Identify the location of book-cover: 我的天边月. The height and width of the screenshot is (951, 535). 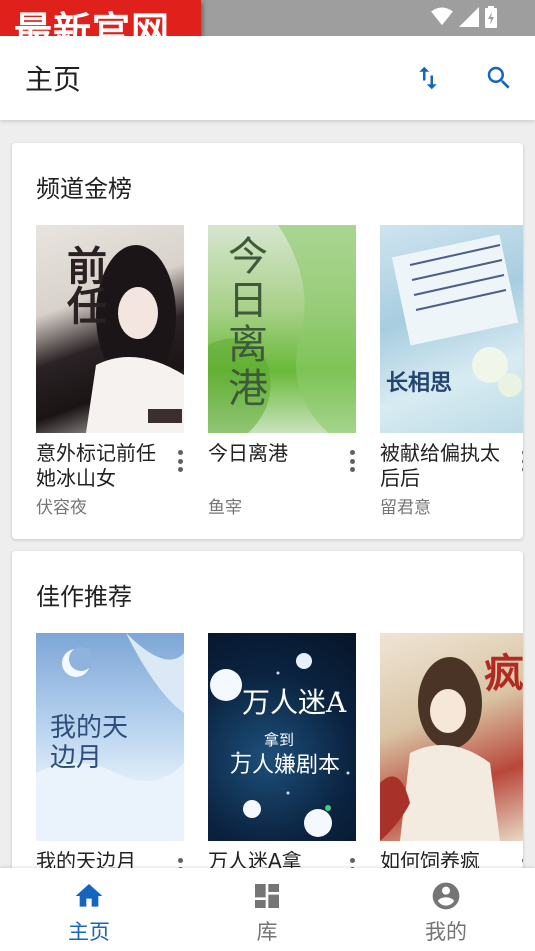
(110, 737).